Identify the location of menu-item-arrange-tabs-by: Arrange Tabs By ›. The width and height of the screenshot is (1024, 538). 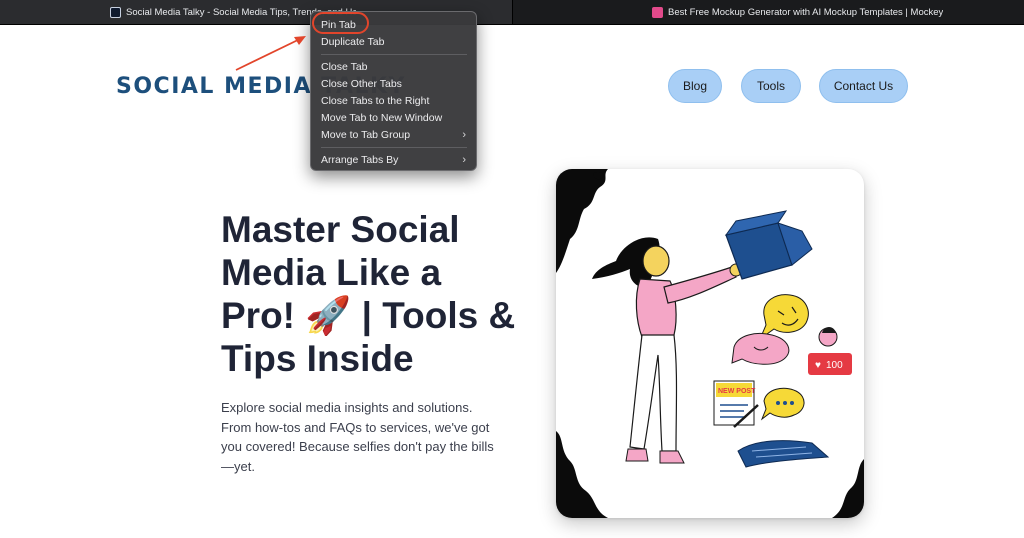
(393, 160).